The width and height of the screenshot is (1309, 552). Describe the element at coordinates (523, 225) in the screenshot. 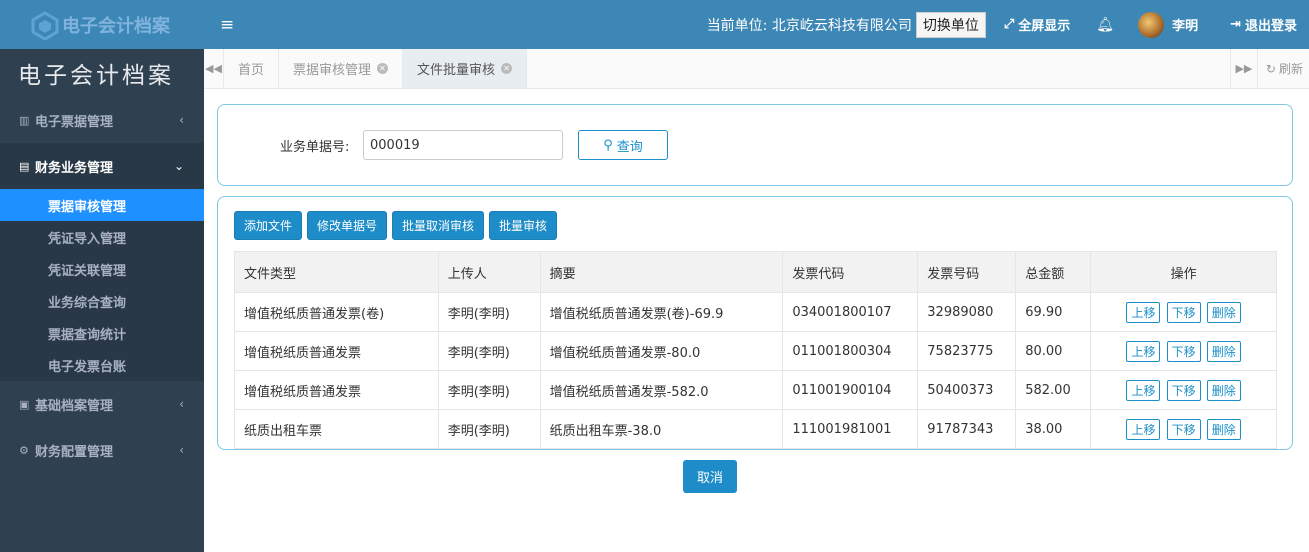

I see `batch-review-button: 批量审核` at that location.